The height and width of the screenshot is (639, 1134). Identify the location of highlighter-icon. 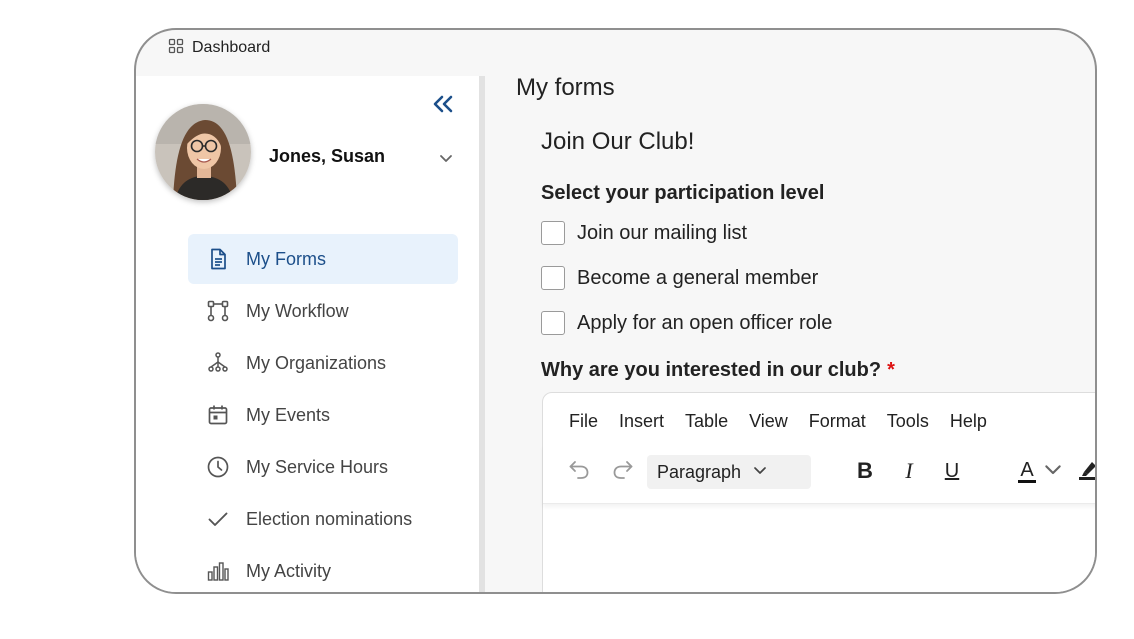
(1086, 471).